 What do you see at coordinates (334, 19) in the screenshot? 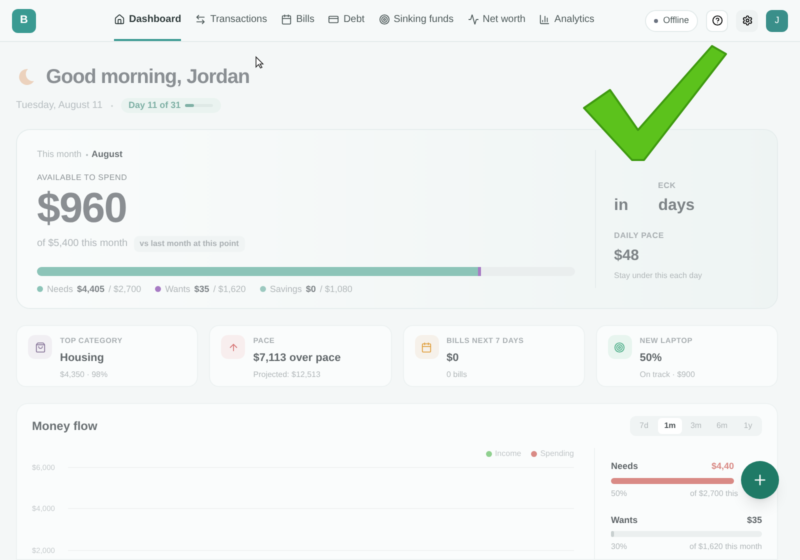
I see `card-icon` at bounding box center [334, 19].